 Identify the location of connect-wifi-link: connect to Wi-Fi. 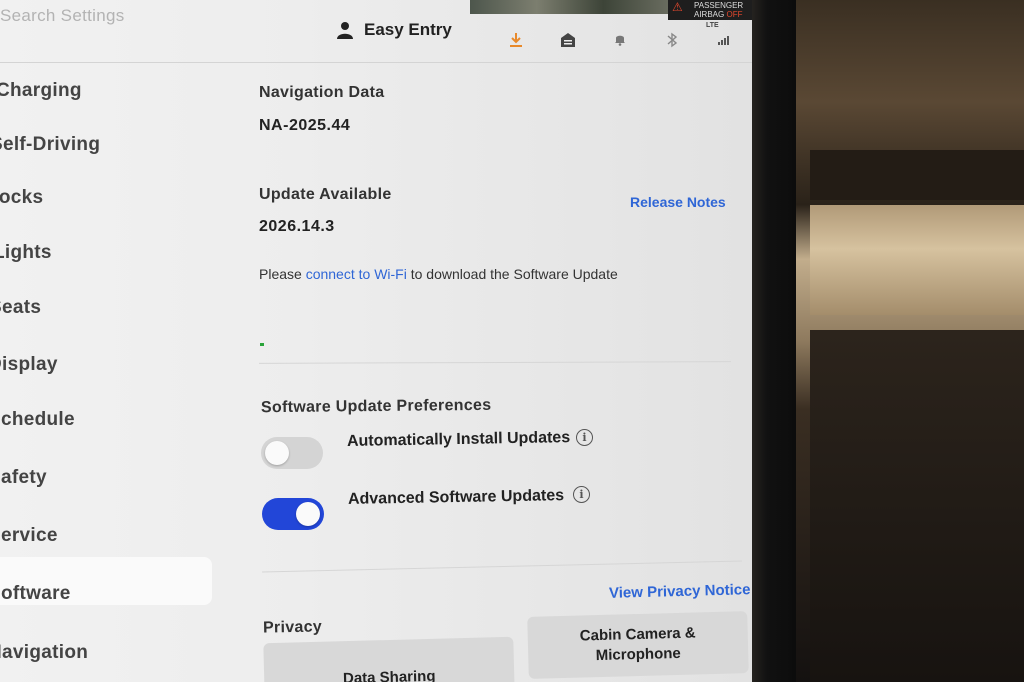
(356, 274).